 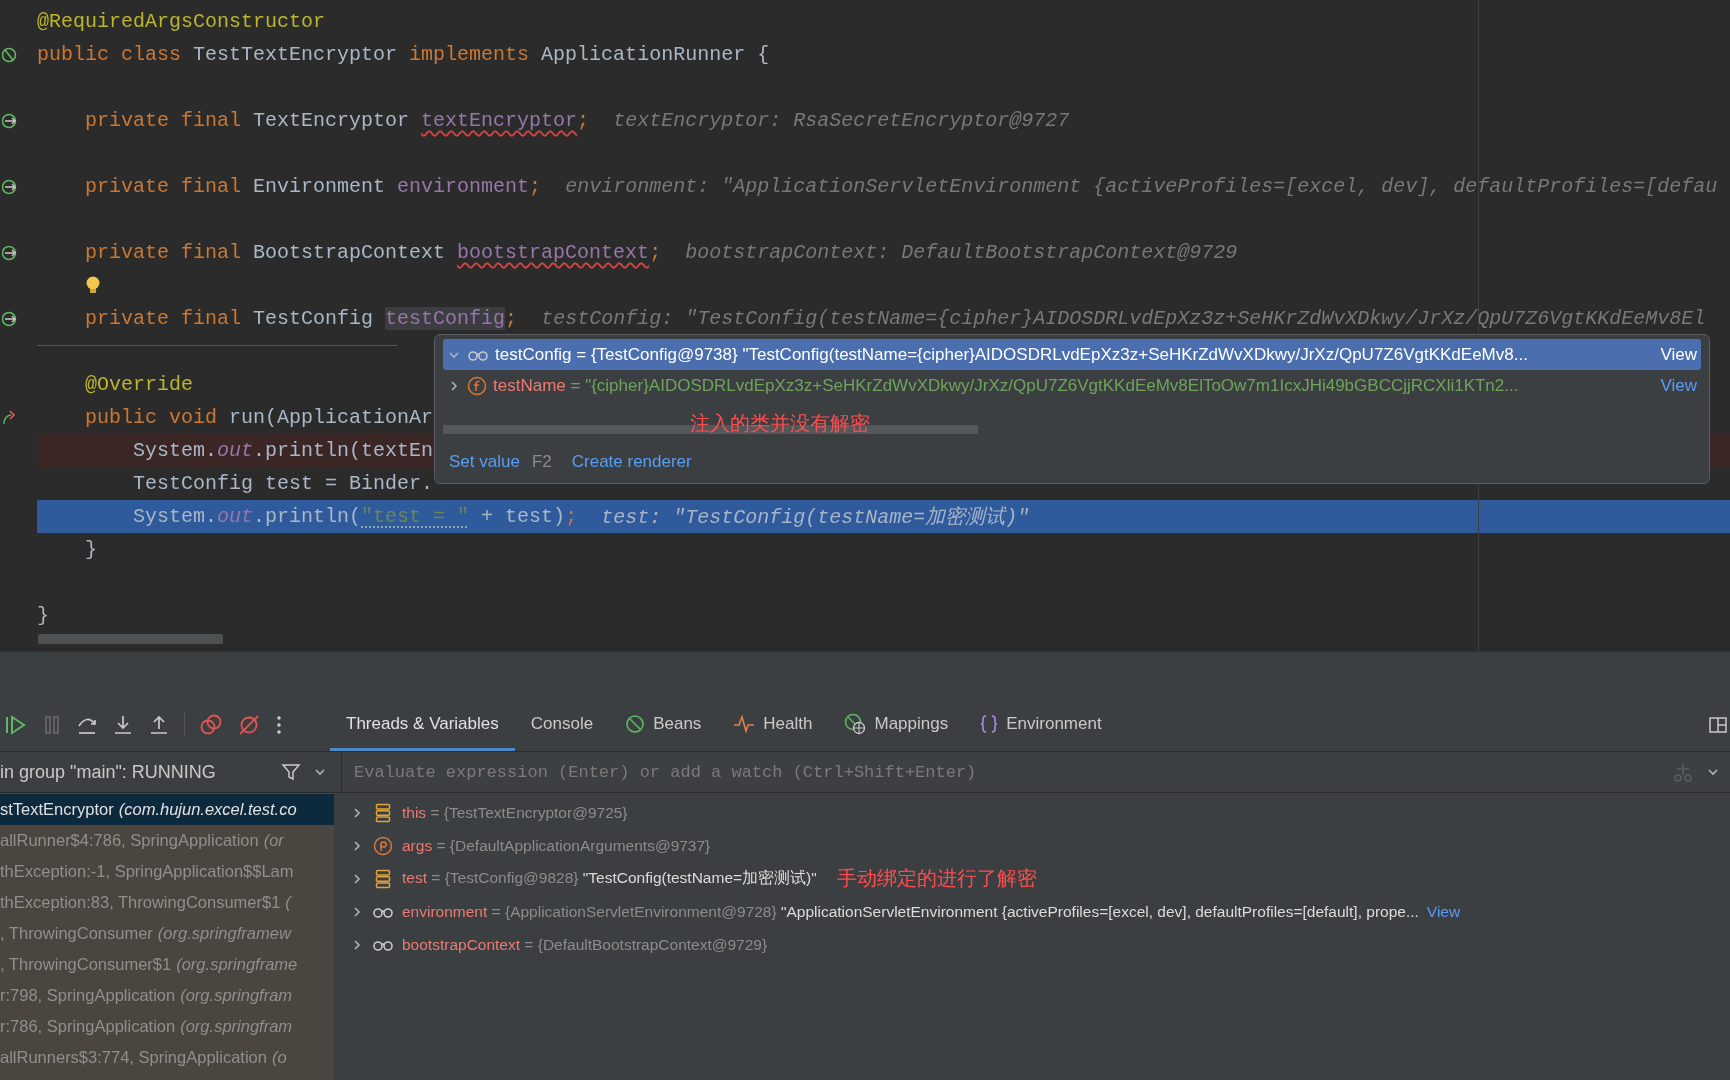 I want to click on braces-icon, so click(x=989, y=723).